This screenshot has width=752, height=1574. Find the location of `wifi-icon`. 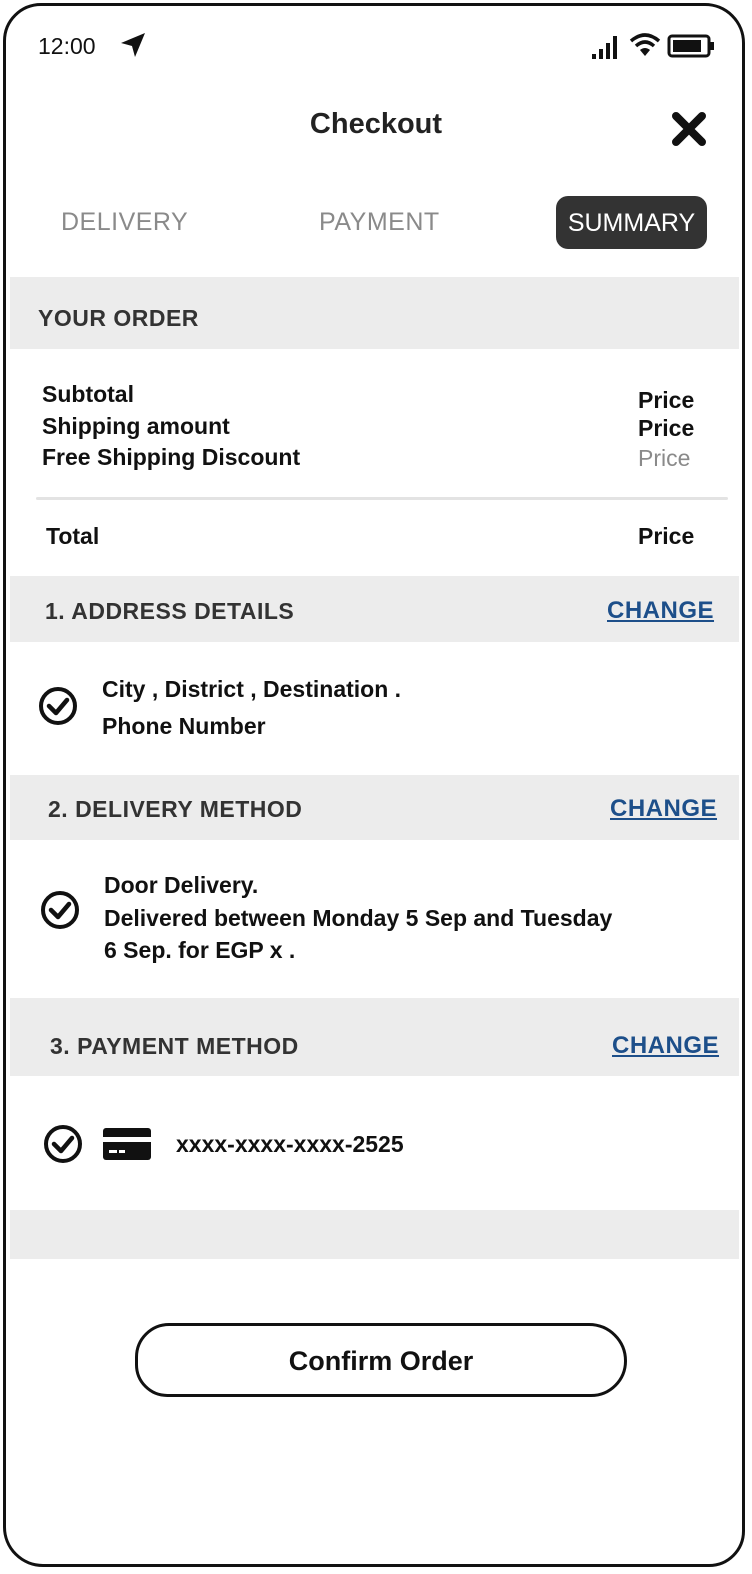

wifi-icon is located at coordinates (645, 44).